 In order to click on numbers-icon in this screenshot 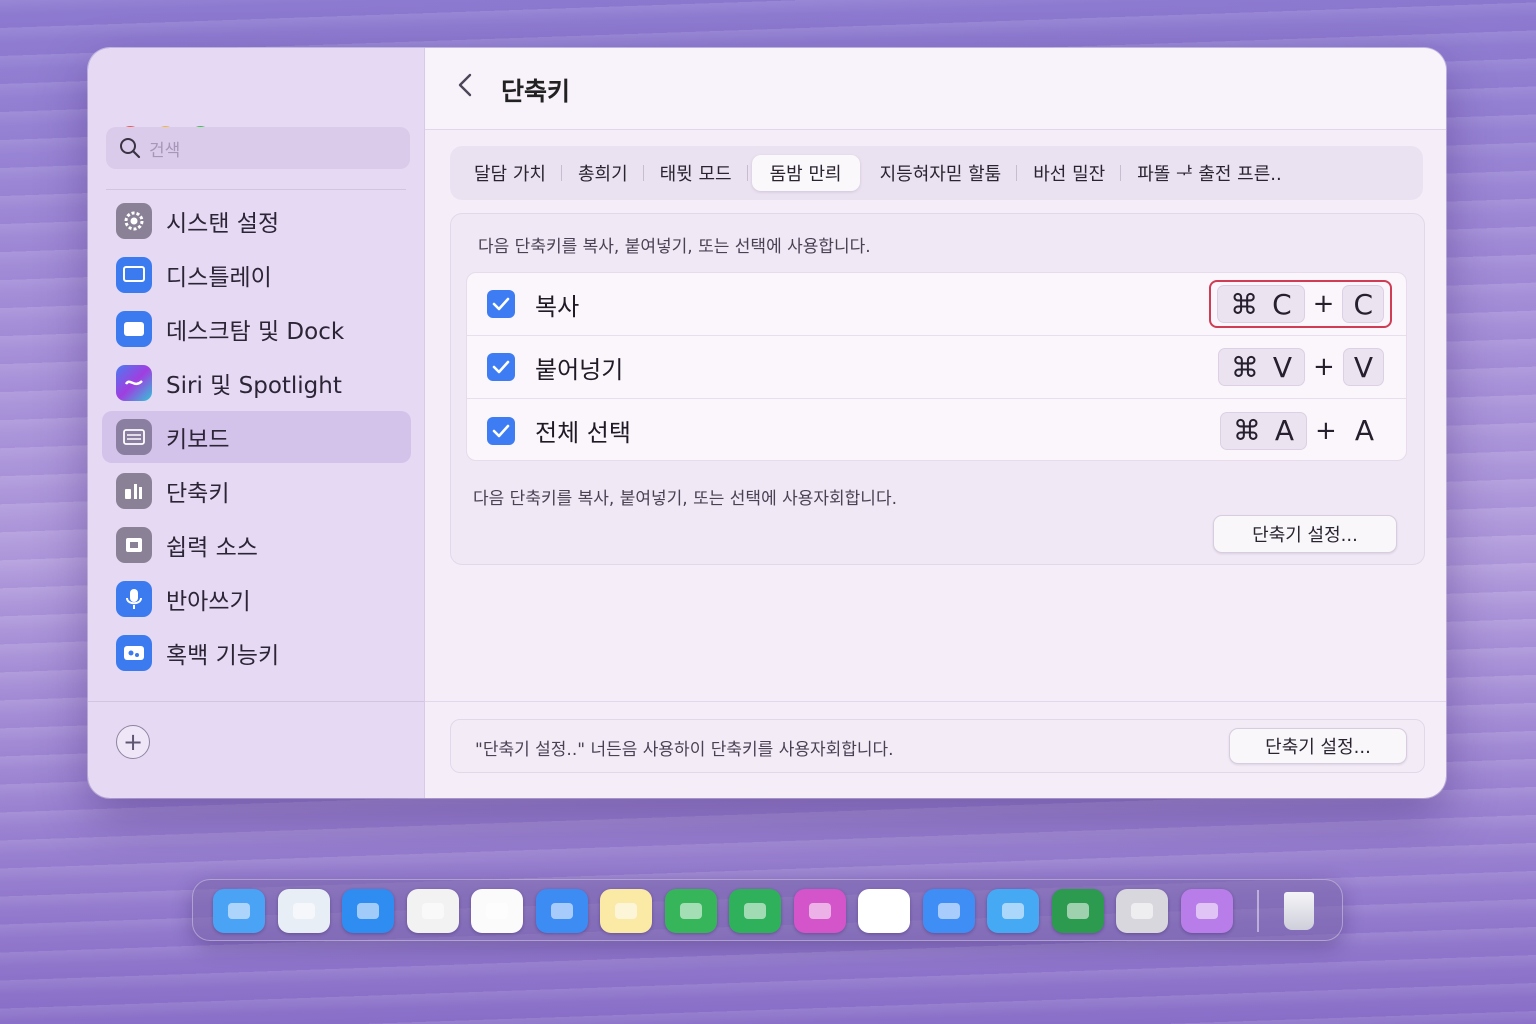, I will do `click(755, 911)`.